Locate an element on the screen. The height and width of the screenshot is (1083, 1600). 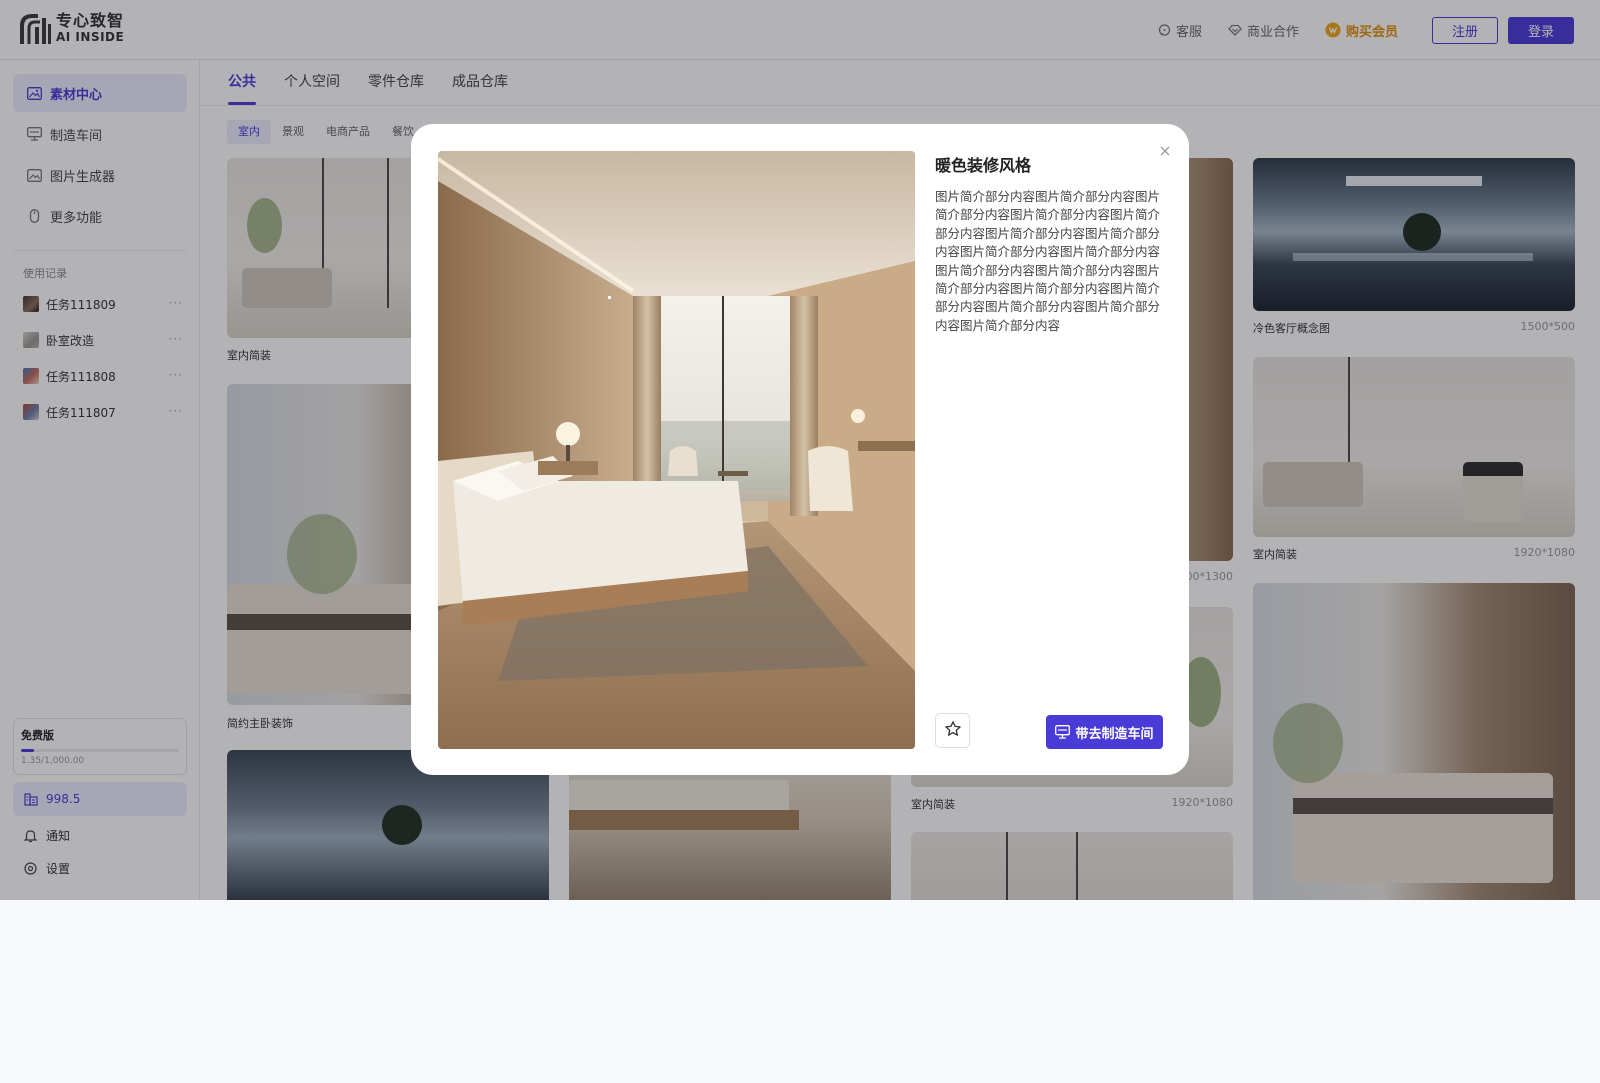
go-to-workshop-button: 带去制造车间 is located at coordinates (1104, 732).